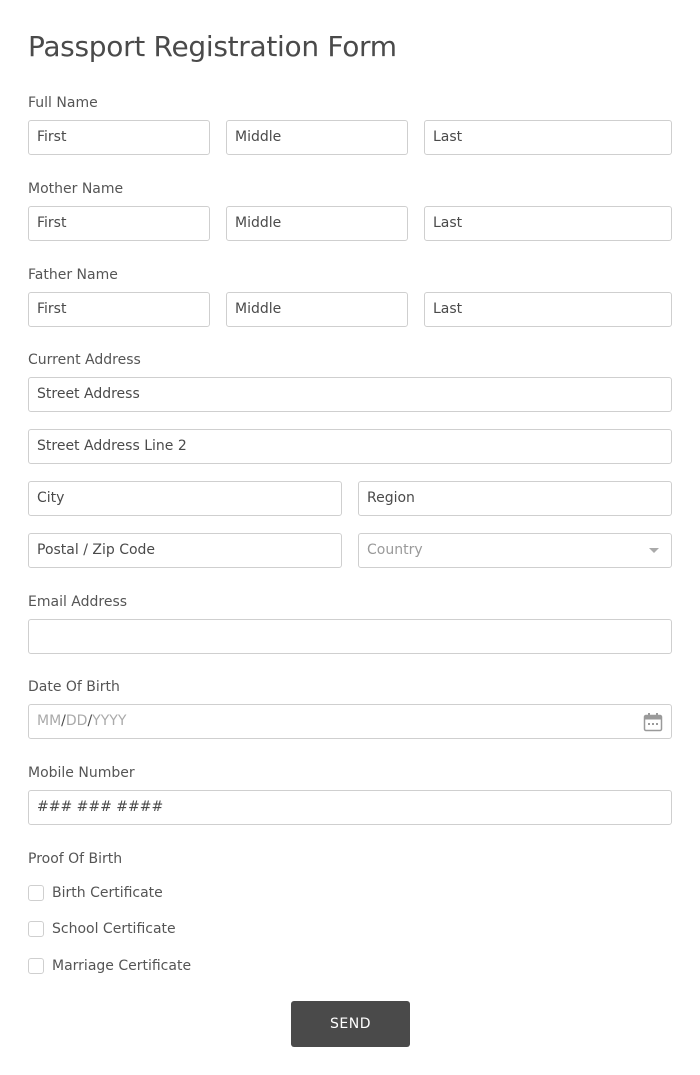  What do you see at coordinates (49, 721) in the screenshot?
I see `dob-month-placeholder: MM` at bounding box center [49, 721].